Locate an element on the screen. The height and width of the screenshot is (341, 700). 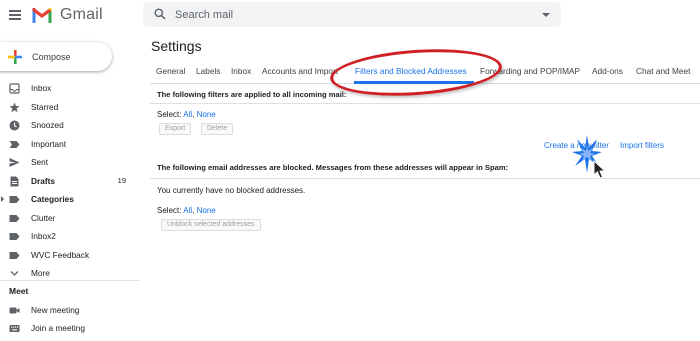
draft-icon is located at coordinates (14, 181).